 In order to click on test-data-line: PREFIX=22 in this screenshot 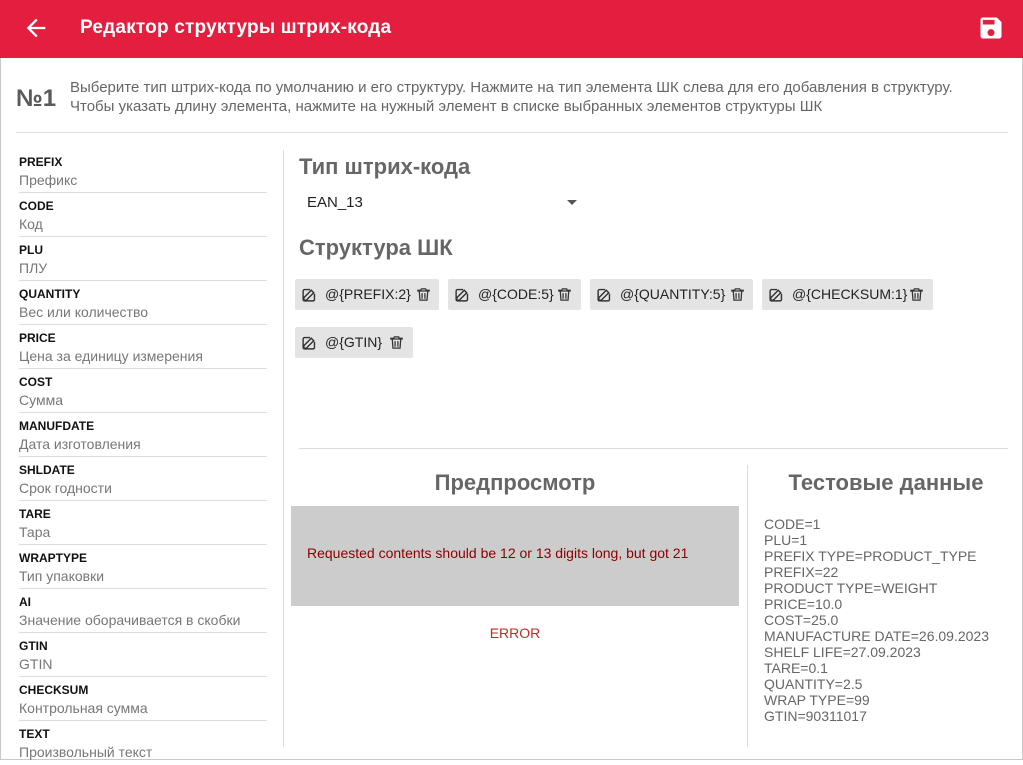, I will do `click(801, 572)`.